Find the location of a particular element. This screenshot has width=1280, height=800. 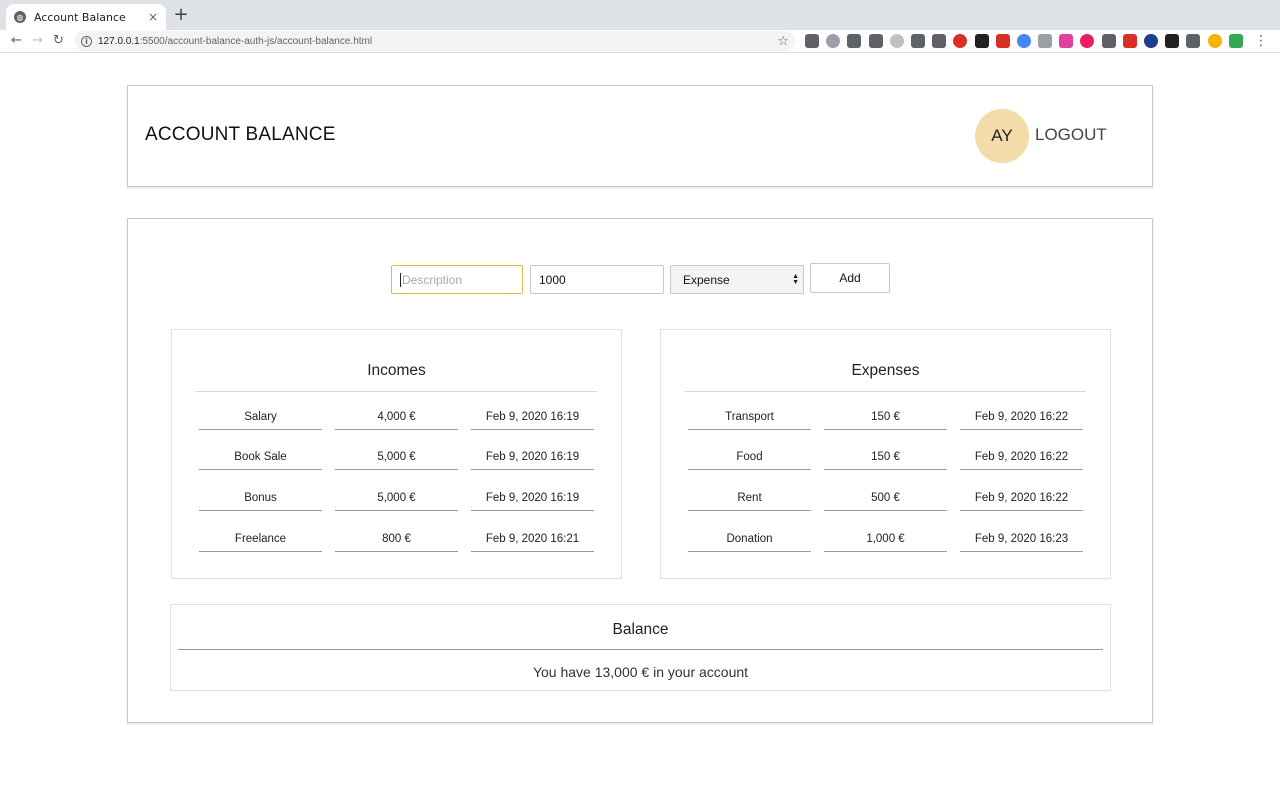

expense-amount: 500 € is located at coordinates (885, 500).